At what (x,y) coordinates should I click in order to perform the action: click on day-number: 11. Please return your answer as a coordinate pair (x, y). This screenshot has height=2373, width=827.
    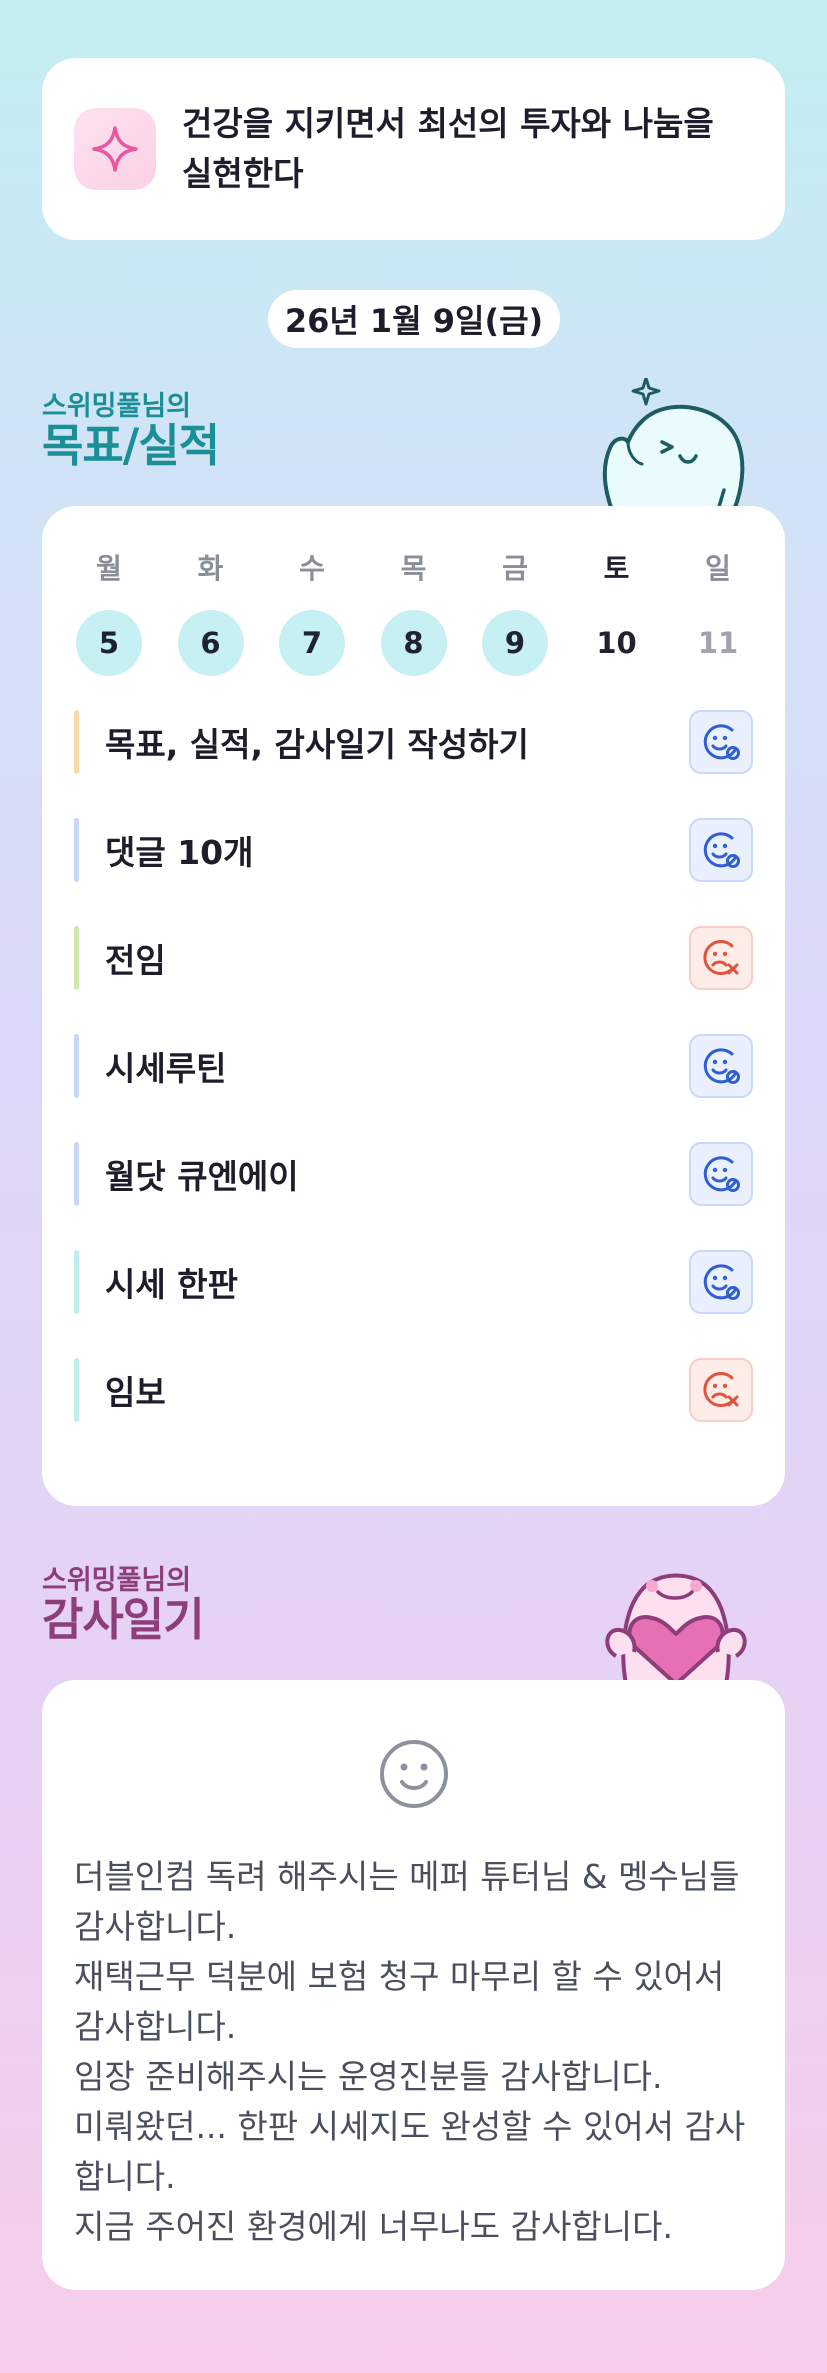
    Looking at the image, I should click on (718, 643).